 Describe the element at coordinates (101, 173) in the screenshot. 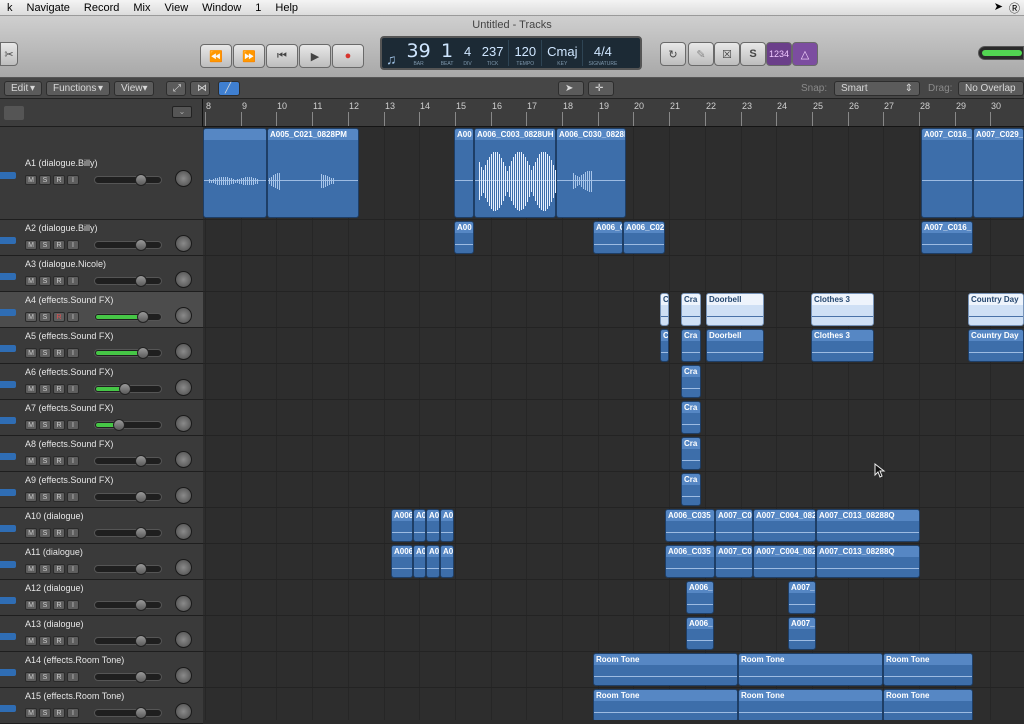

I see `track-header: A1 (dialogue.Billy) M S R I` at that location.